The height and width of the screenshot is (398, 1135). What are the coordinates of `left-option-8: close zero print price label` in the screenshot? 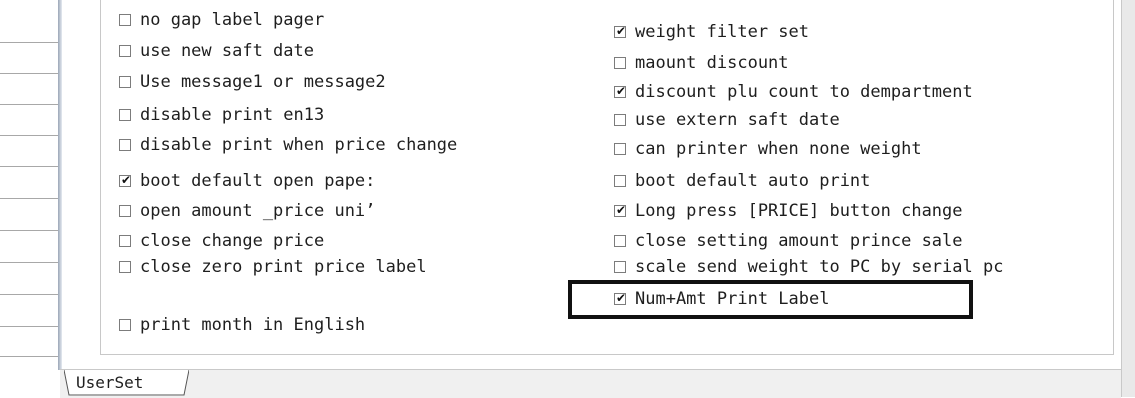 It's located at (273, 267).